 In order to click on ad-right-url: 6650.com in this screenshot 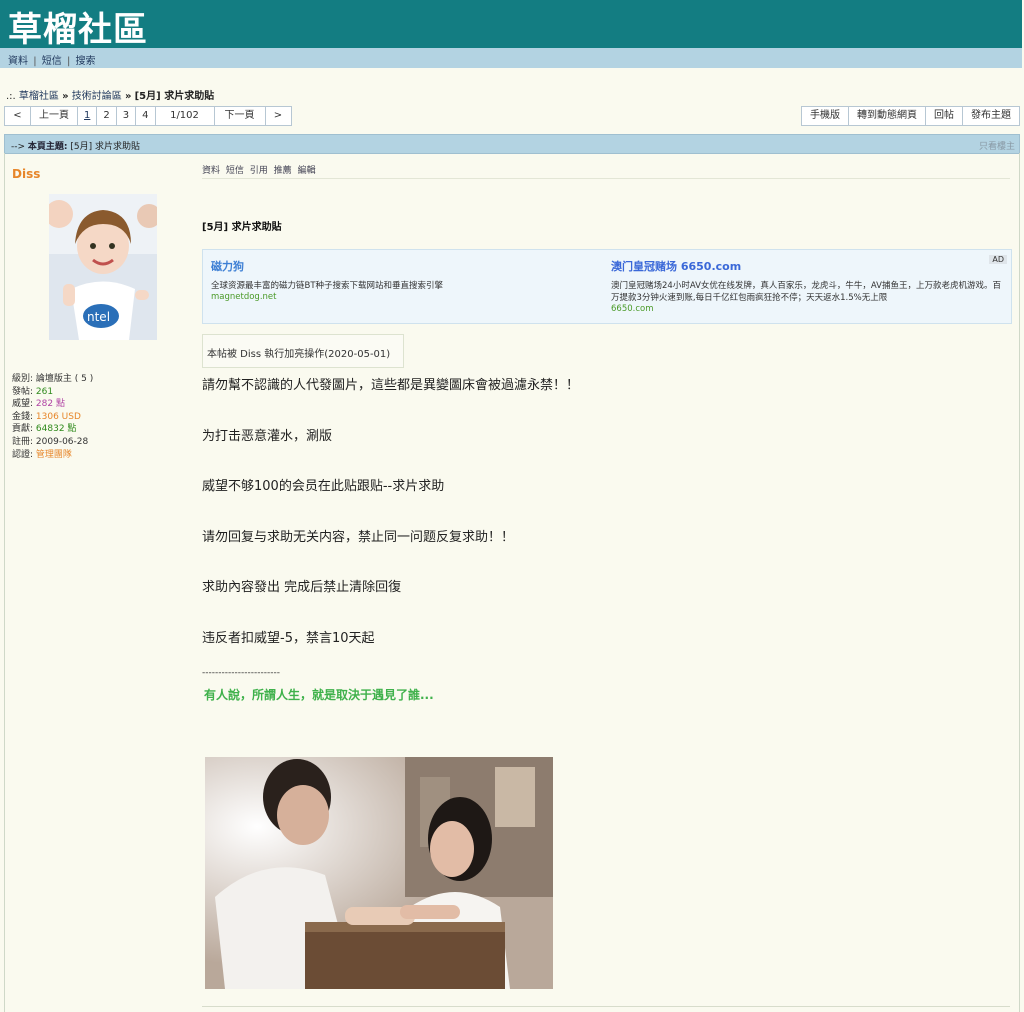, I will do `click(806, 309)`.